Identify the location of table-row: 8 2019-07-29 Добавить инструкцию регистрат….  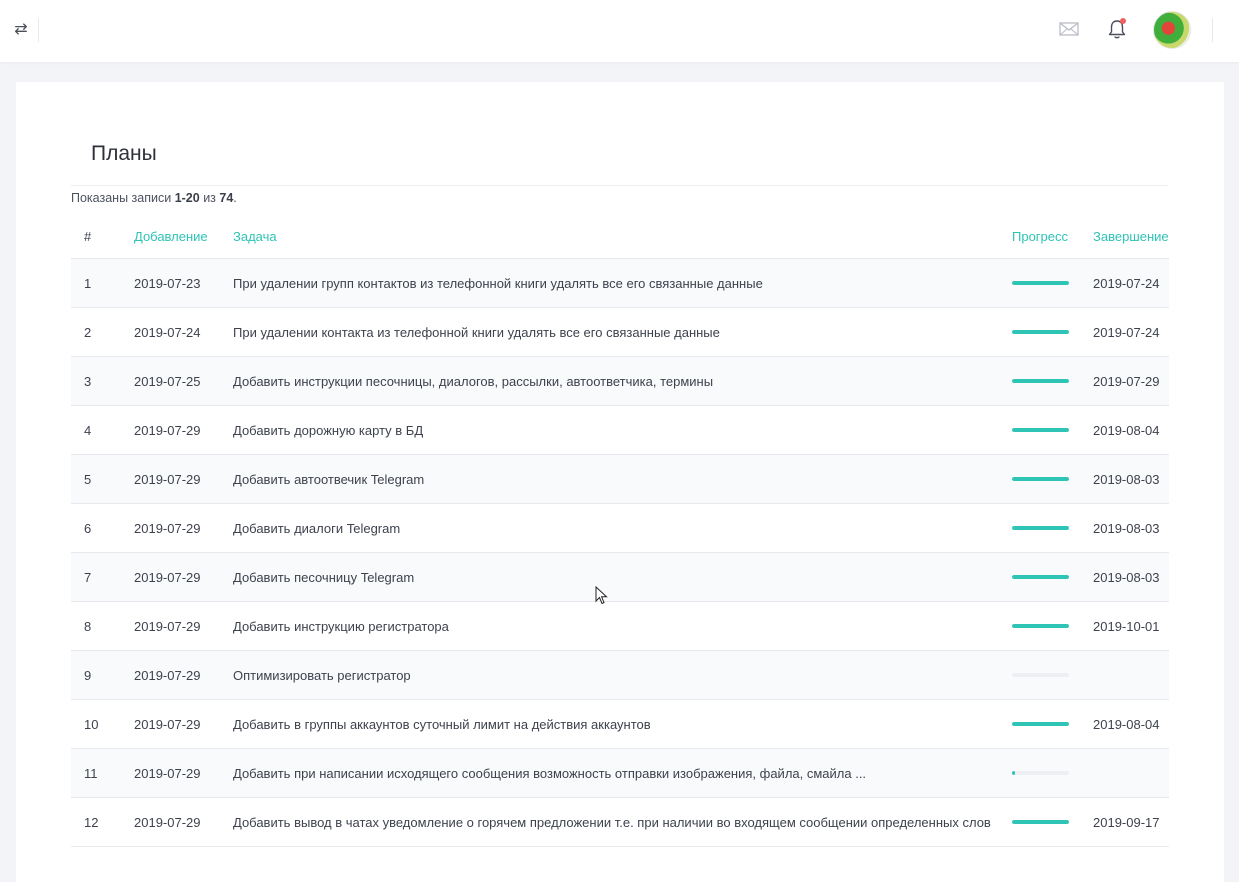
(620, 626).